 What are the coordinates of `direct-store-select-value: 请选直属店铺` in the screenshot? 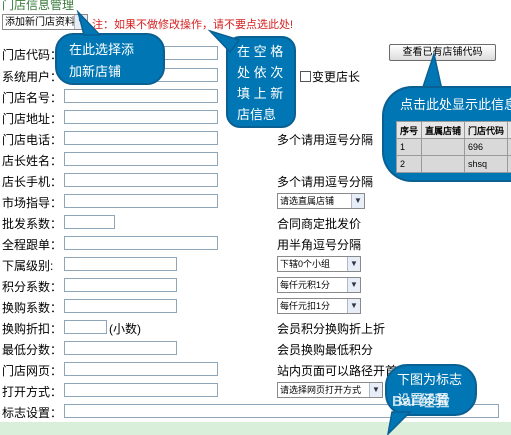 It's located at (307, 201).